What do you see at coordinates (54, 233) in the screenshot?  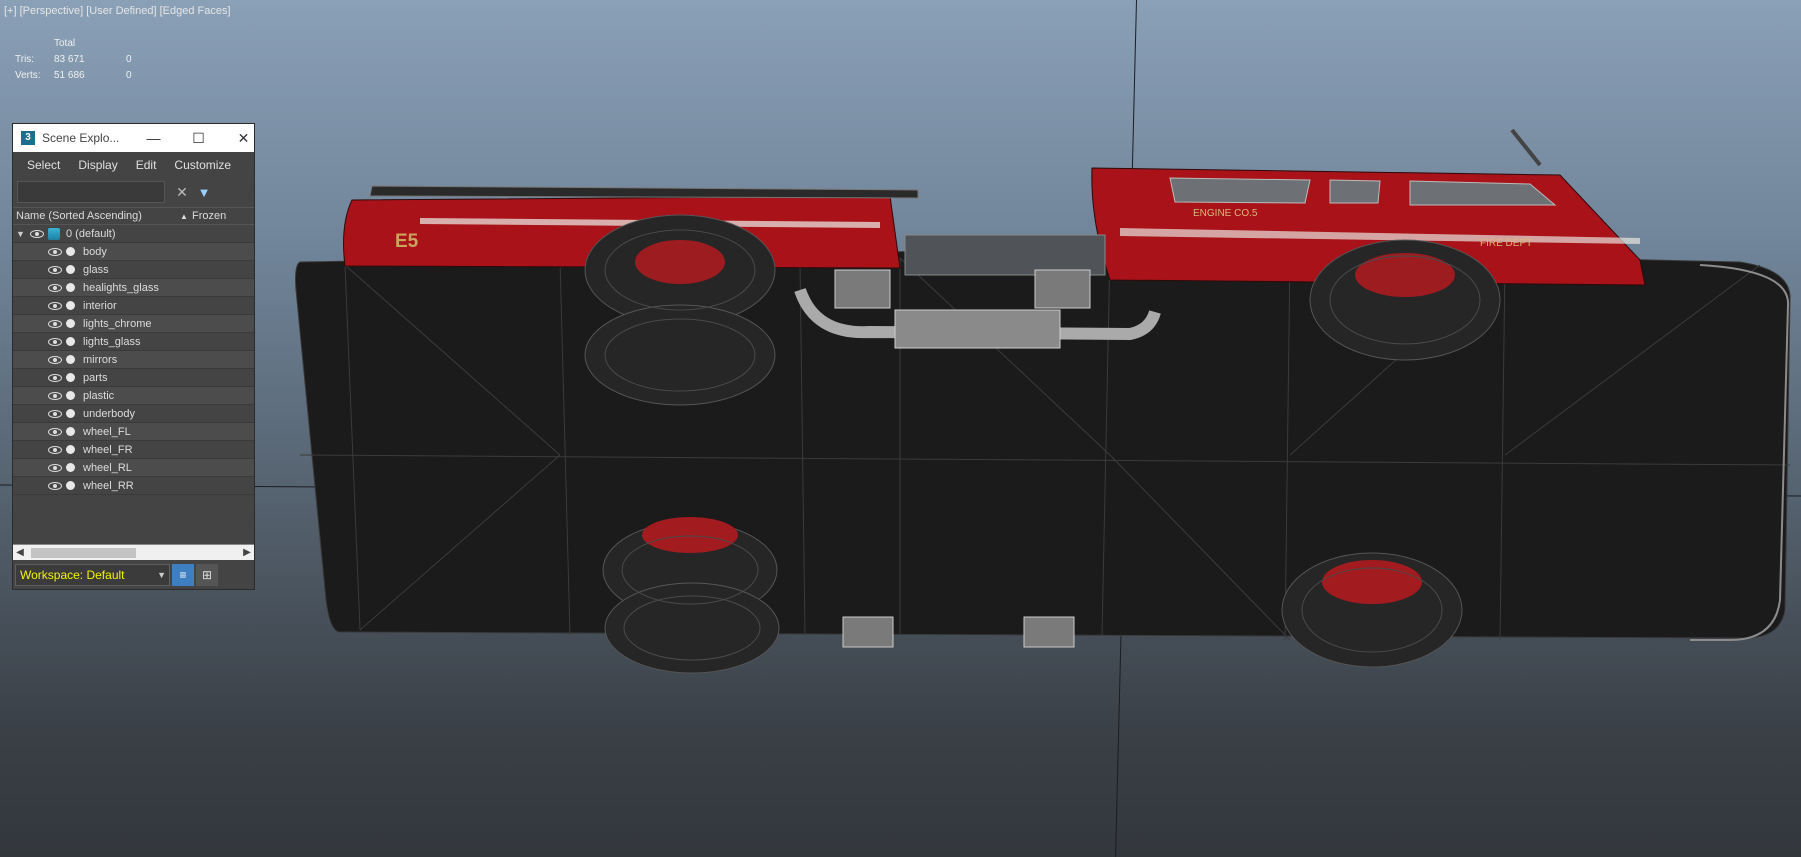 I see `layer-icon` at bounding box center [54, 233].